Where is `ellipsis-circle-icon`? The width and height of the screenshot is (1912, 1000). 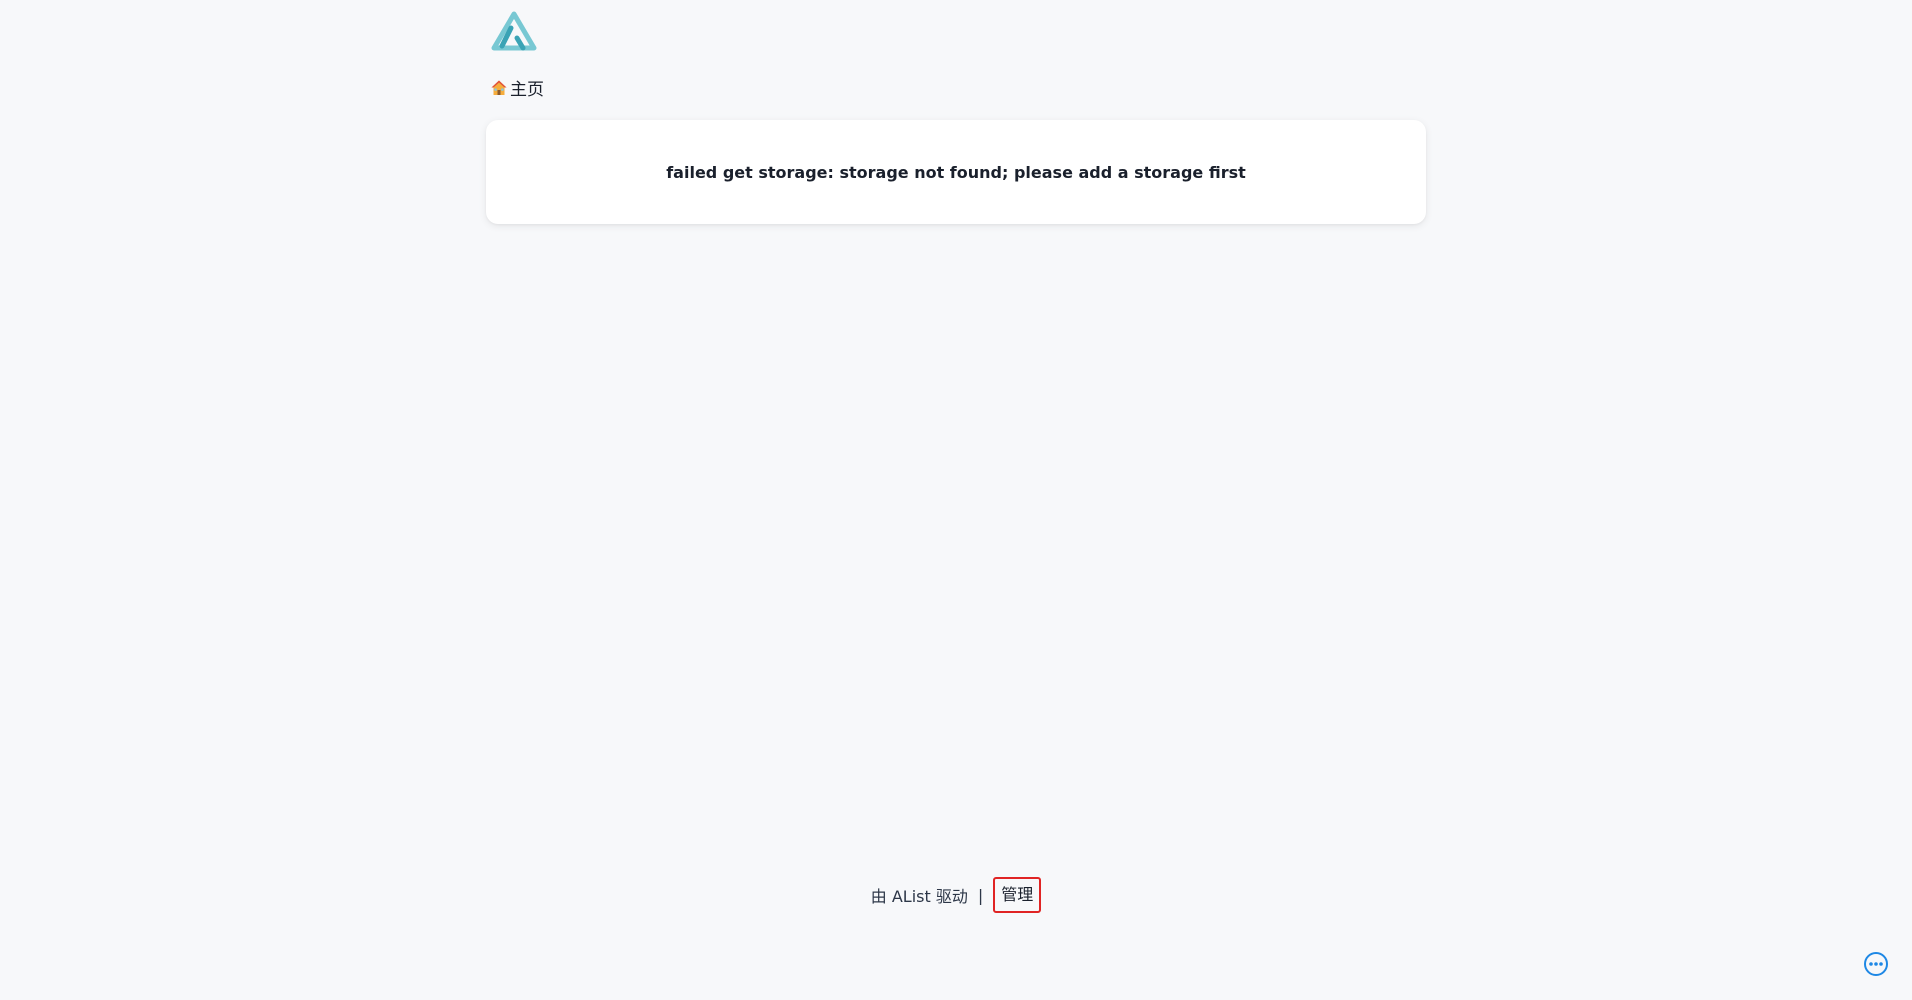 ellipsis-circle-icon is located at coordinates (1876, 964).